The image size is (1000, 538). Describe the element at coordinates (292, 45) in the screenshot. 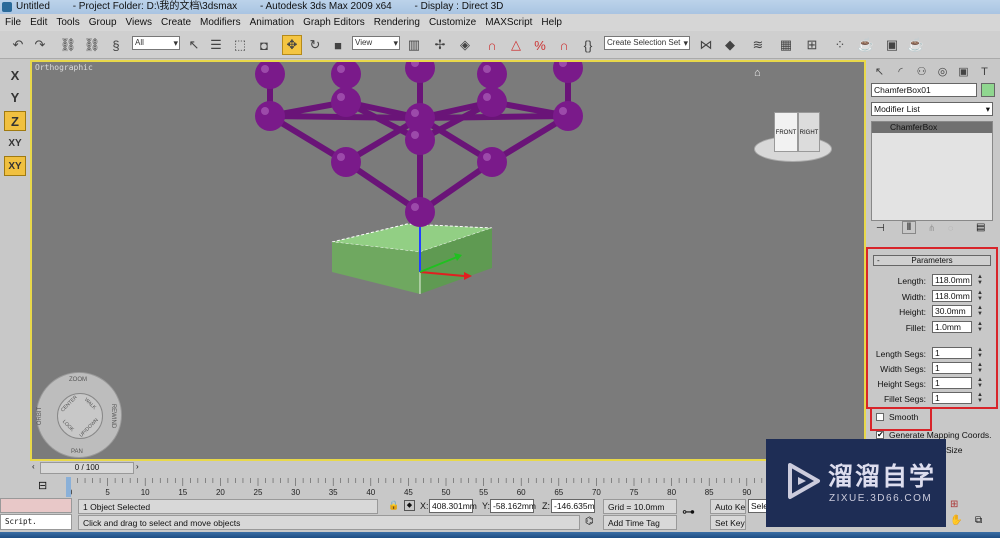

I see `select-and-move-icon: ✥` at that location.